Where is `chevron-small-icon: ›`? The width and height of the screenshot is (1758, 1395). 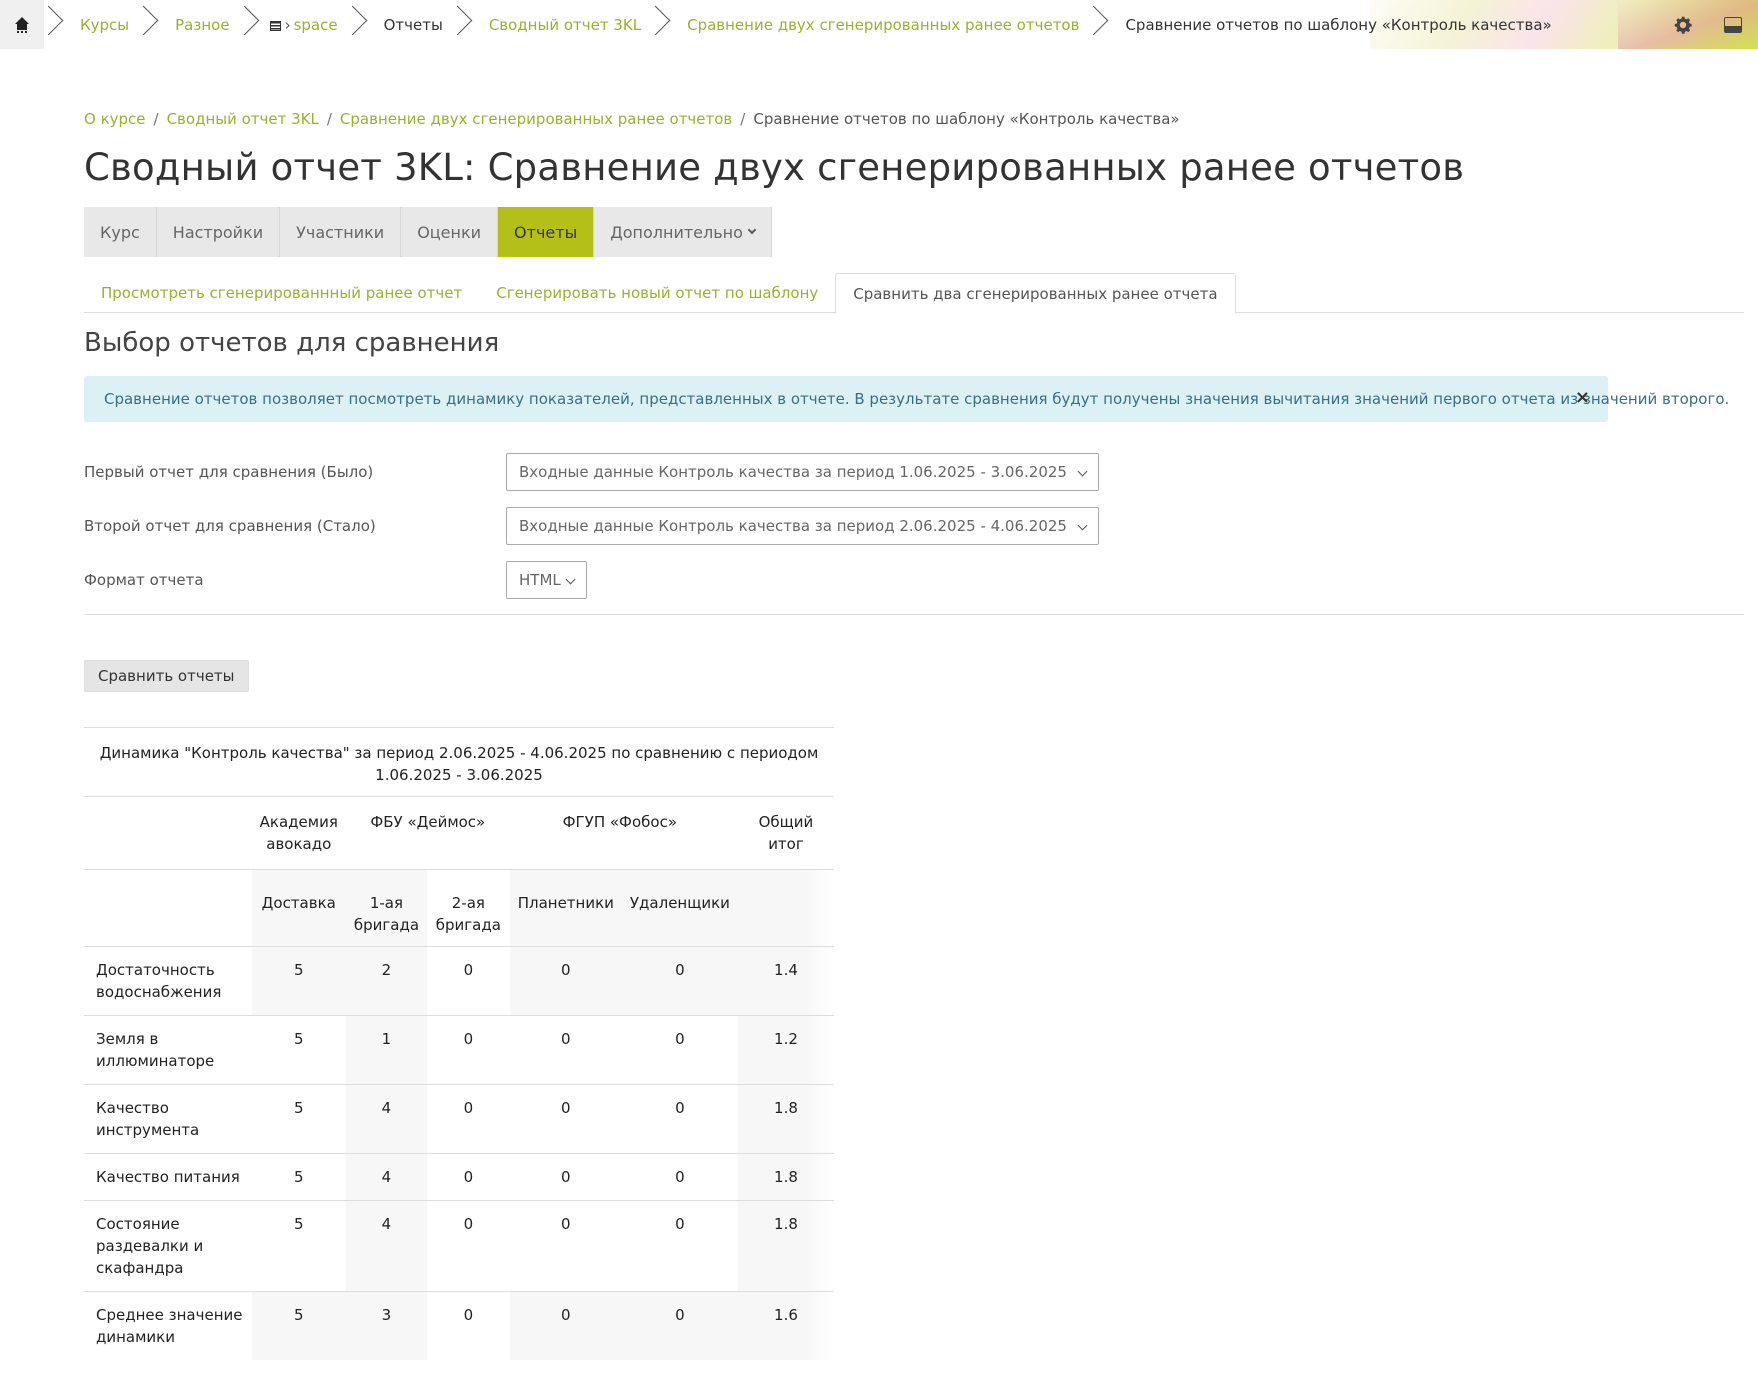
chevron-small-icon: › is located at coordinates (287, 24).